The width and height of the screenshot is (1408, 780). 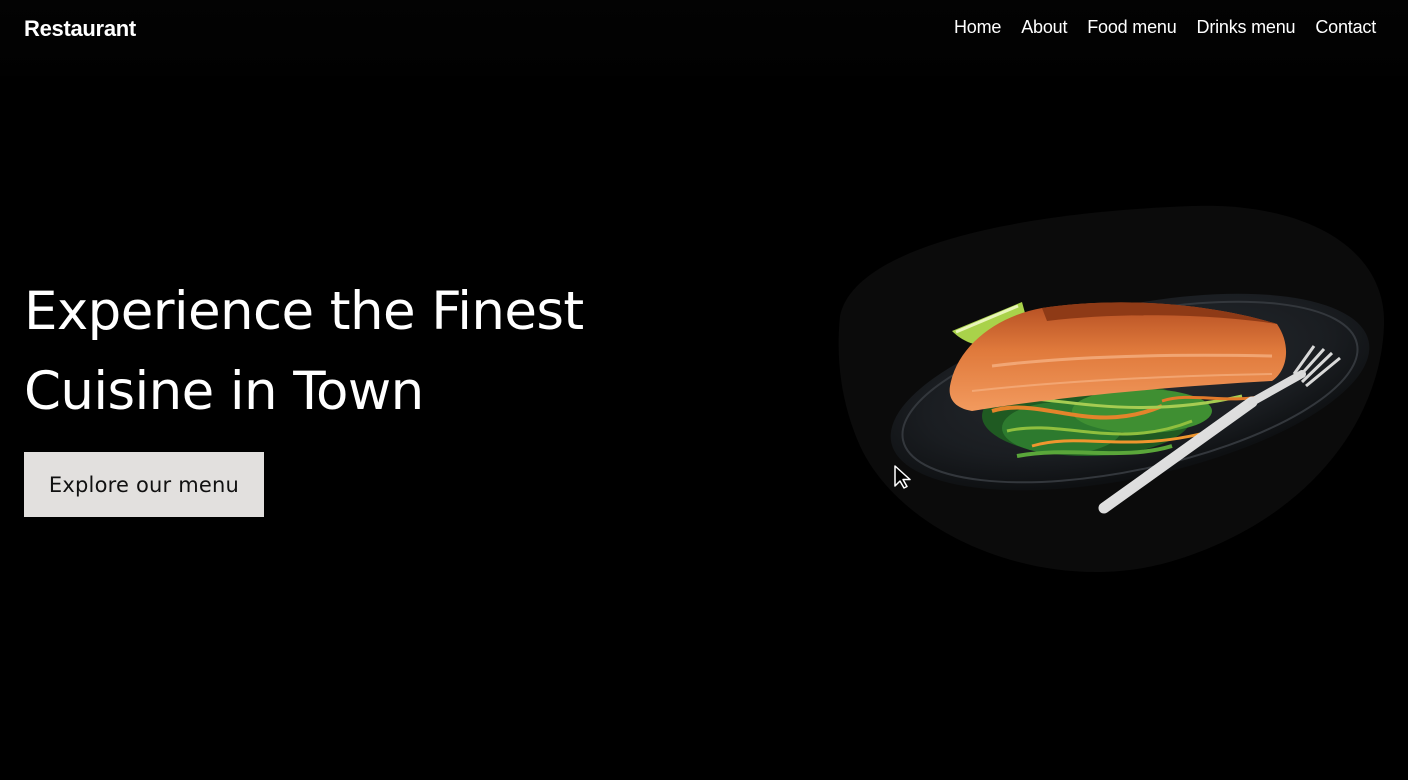 I want to click on nav-home-link: Home, so click(x=977, y=27).